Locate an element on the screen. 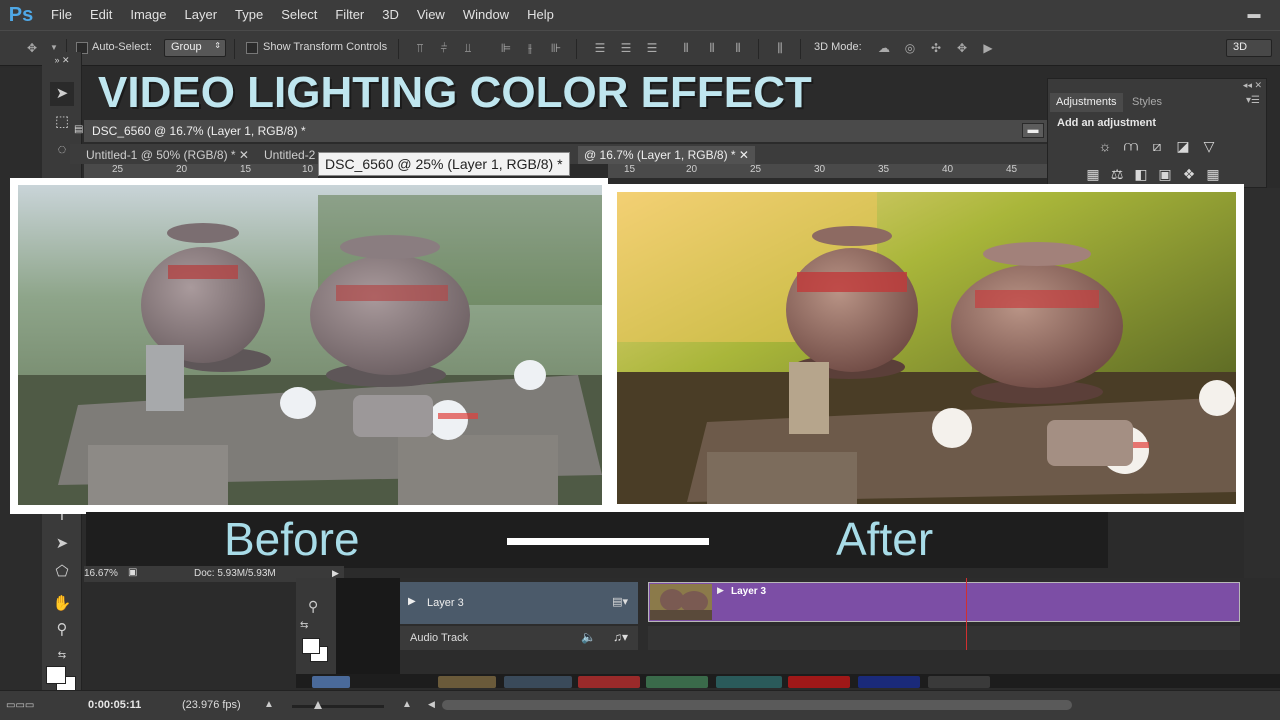 The width and height of the screenshot is (1280, 720). exposure-icon: ◪ is located at coordinates (1183, 146).